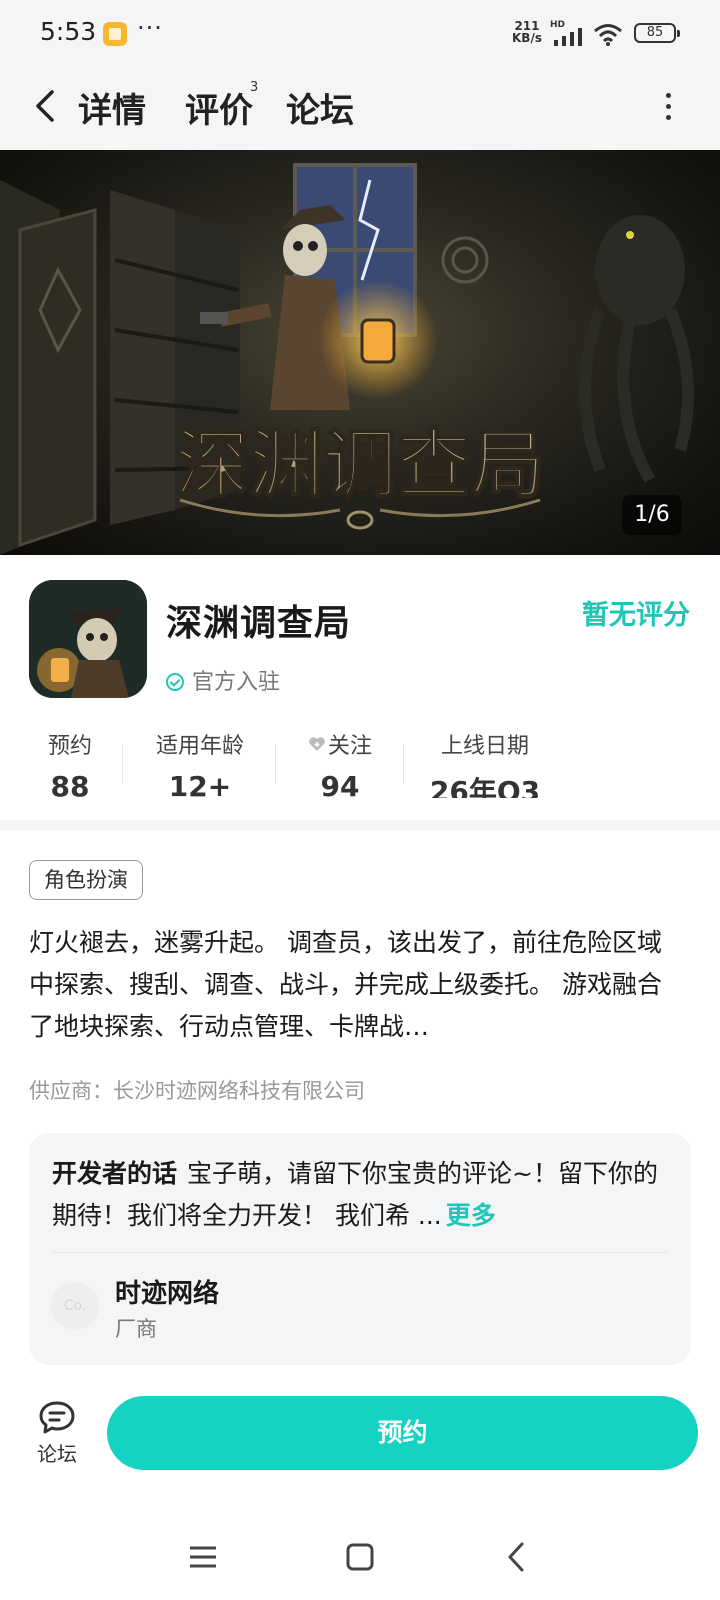  I want to click on banner-title-art: 深渊调查局, so click(360, 465).